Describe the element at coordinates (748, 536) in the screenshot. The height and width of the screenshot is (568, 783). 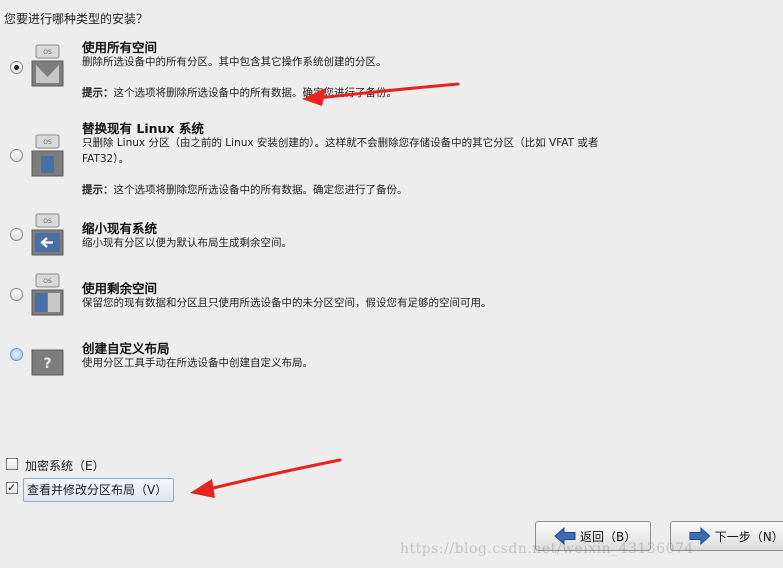
I see `next-button-label: 下一步（N）` at that location.